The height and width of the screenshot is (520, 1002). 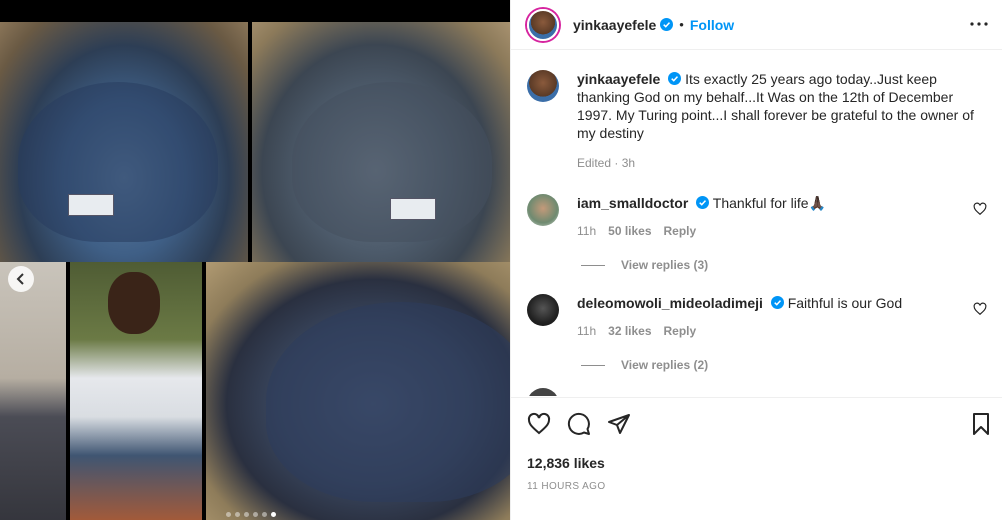 I want to click on photo-young-man-seated, so click(x=136, y=391).